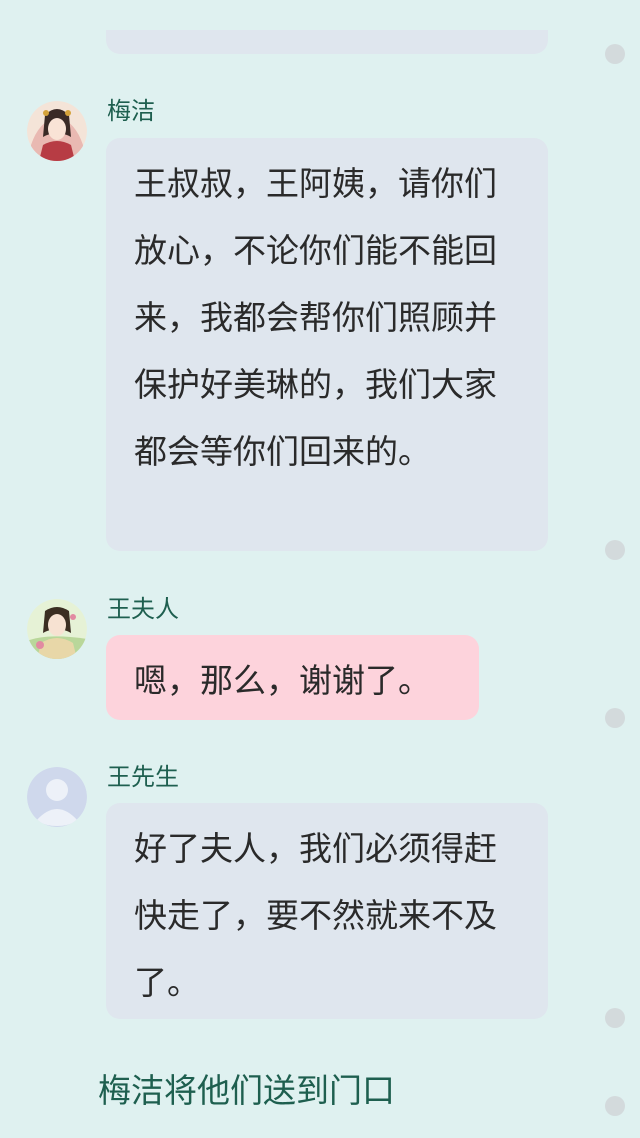 This screenshot has height=1138, width=640. Describe the element at coordinates (246, 1090) in the screenshot. I see `narration-text: 梅洁将他们送到门口` at that location.